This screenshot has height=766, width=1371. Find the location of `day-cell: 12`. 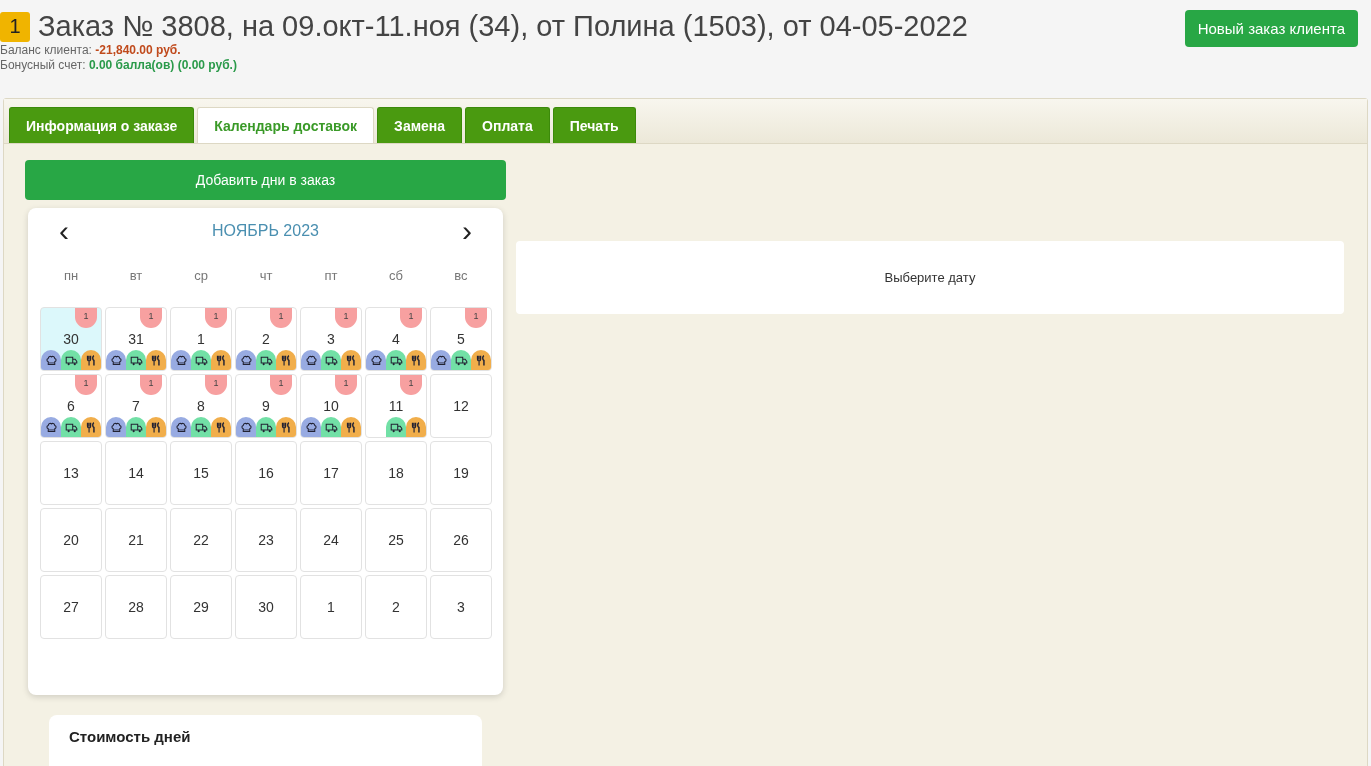

day-cell: 12 is located at coordinates (461, 406).